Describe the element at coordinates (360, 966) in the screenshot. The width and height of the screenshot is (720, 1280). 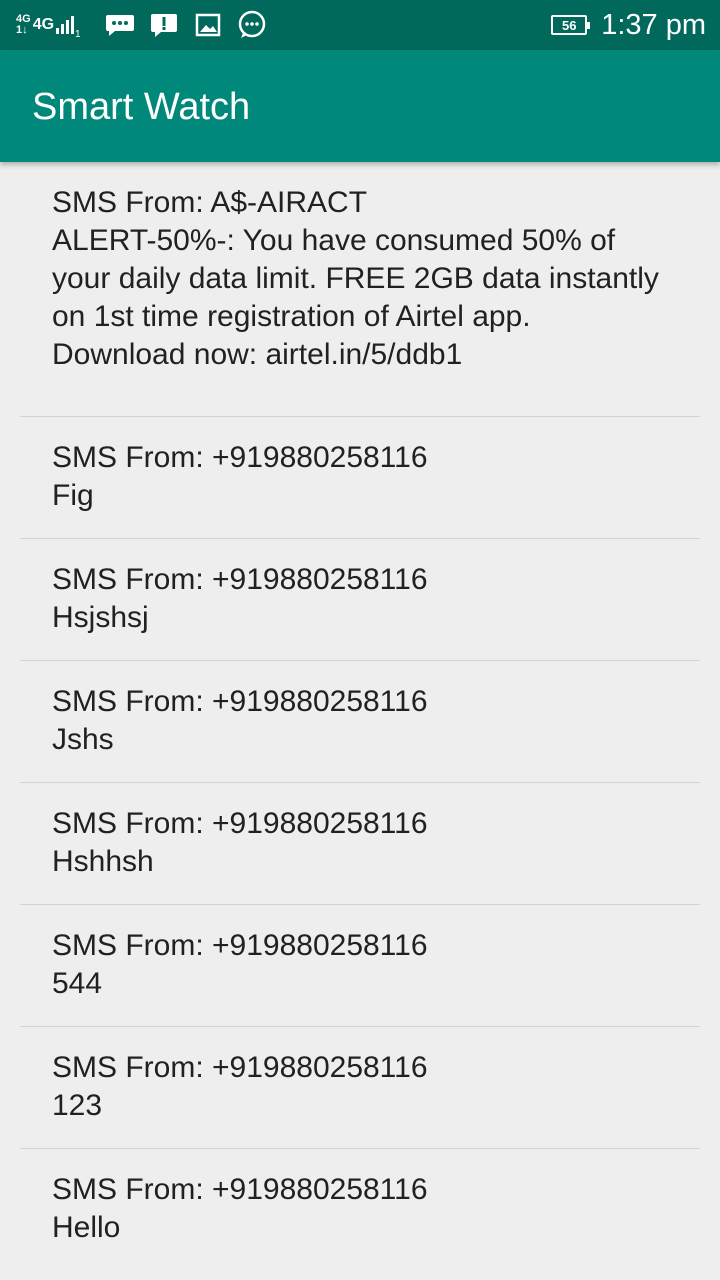
I see `list-item: SMS From: +919880258116 544` at that location.